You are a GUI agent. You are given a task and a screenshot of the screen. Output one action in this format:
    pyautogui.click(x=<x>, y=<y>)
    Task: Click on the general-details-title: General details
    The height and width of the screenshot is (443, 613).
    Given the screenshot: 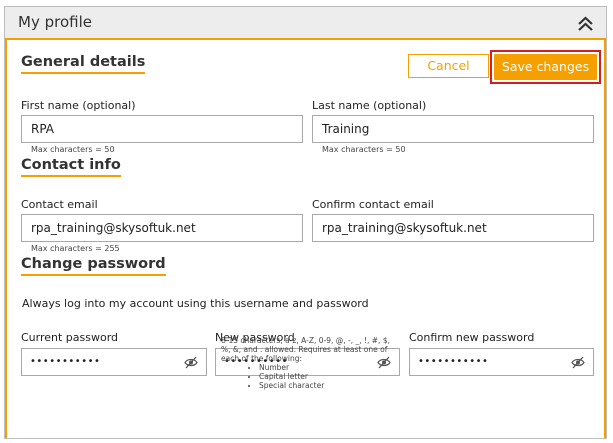 What is the action you would take?
    pyautogui.click(x=83, y=64)
    